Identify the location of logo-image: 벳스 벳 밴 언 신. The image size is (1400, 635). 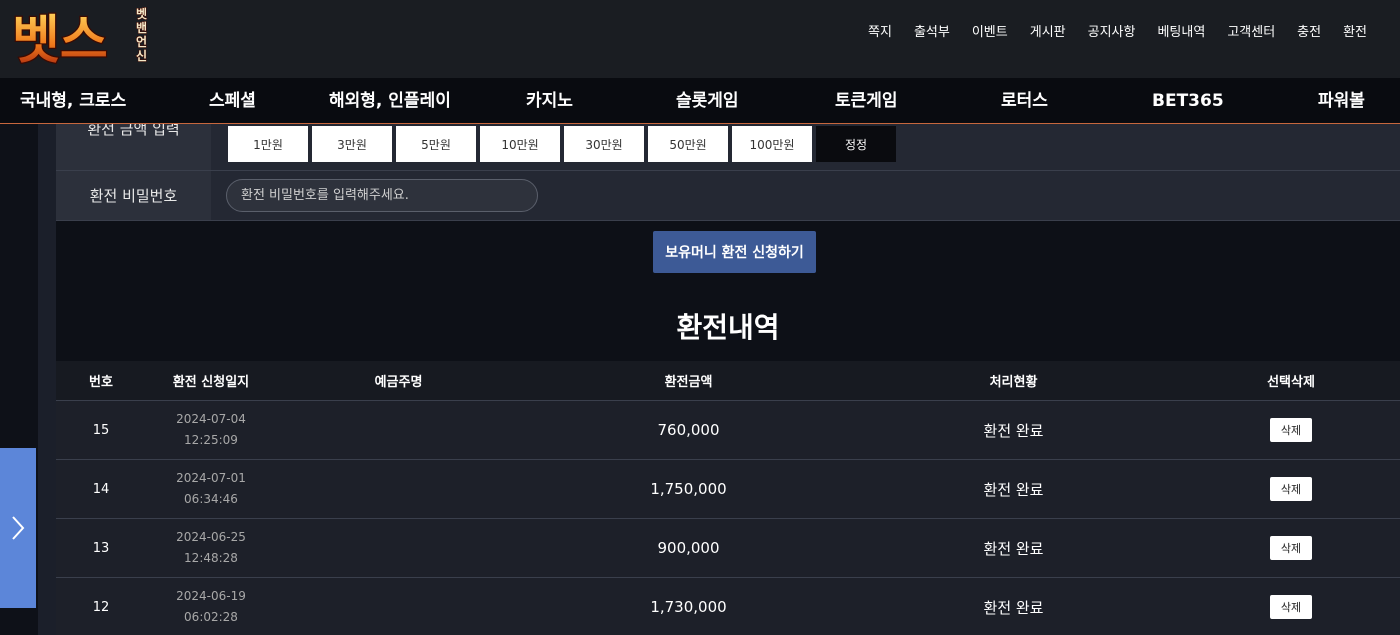
(79, 38).